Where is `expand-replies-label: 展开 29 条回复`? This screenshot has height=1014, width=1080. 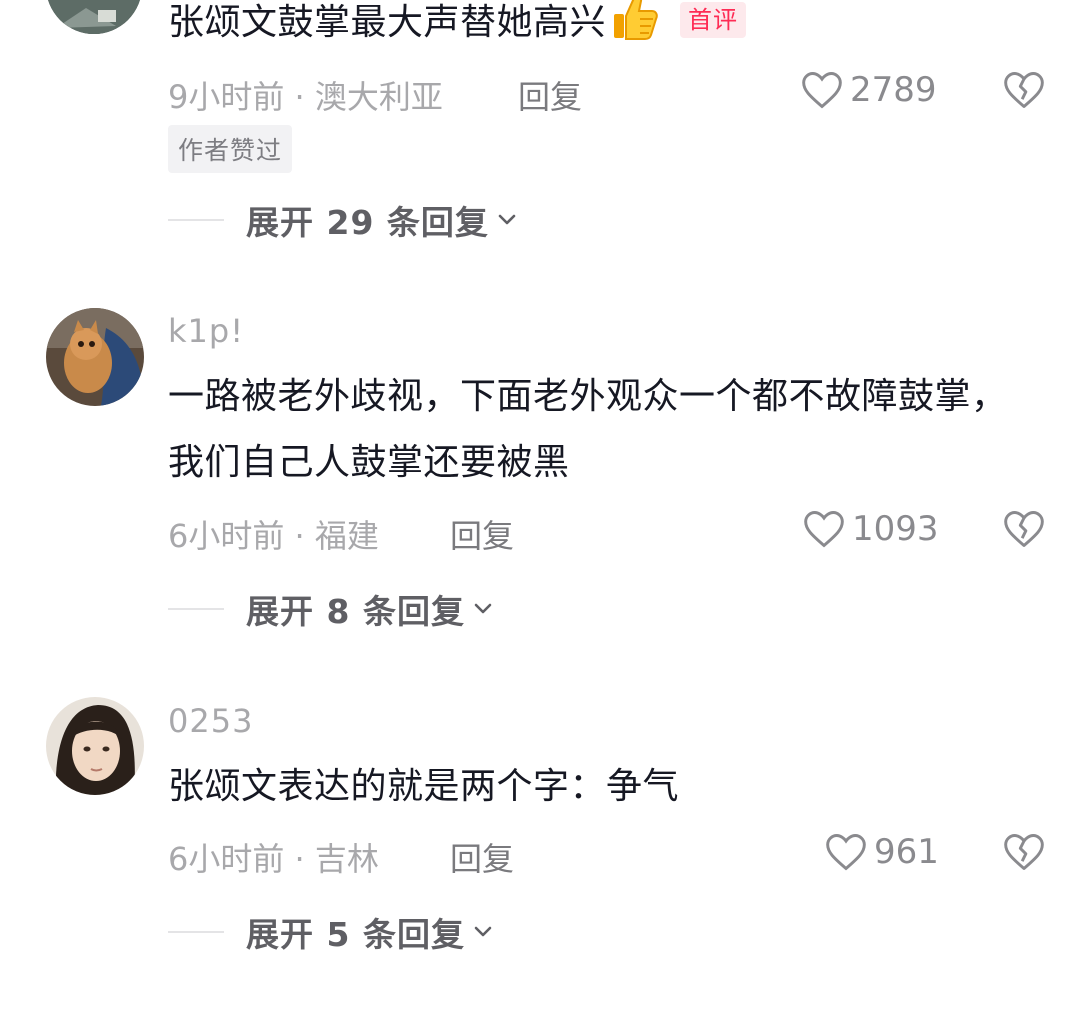
expand-replies-label: 展开 29 条回复 is located at coordinates (367, 222).